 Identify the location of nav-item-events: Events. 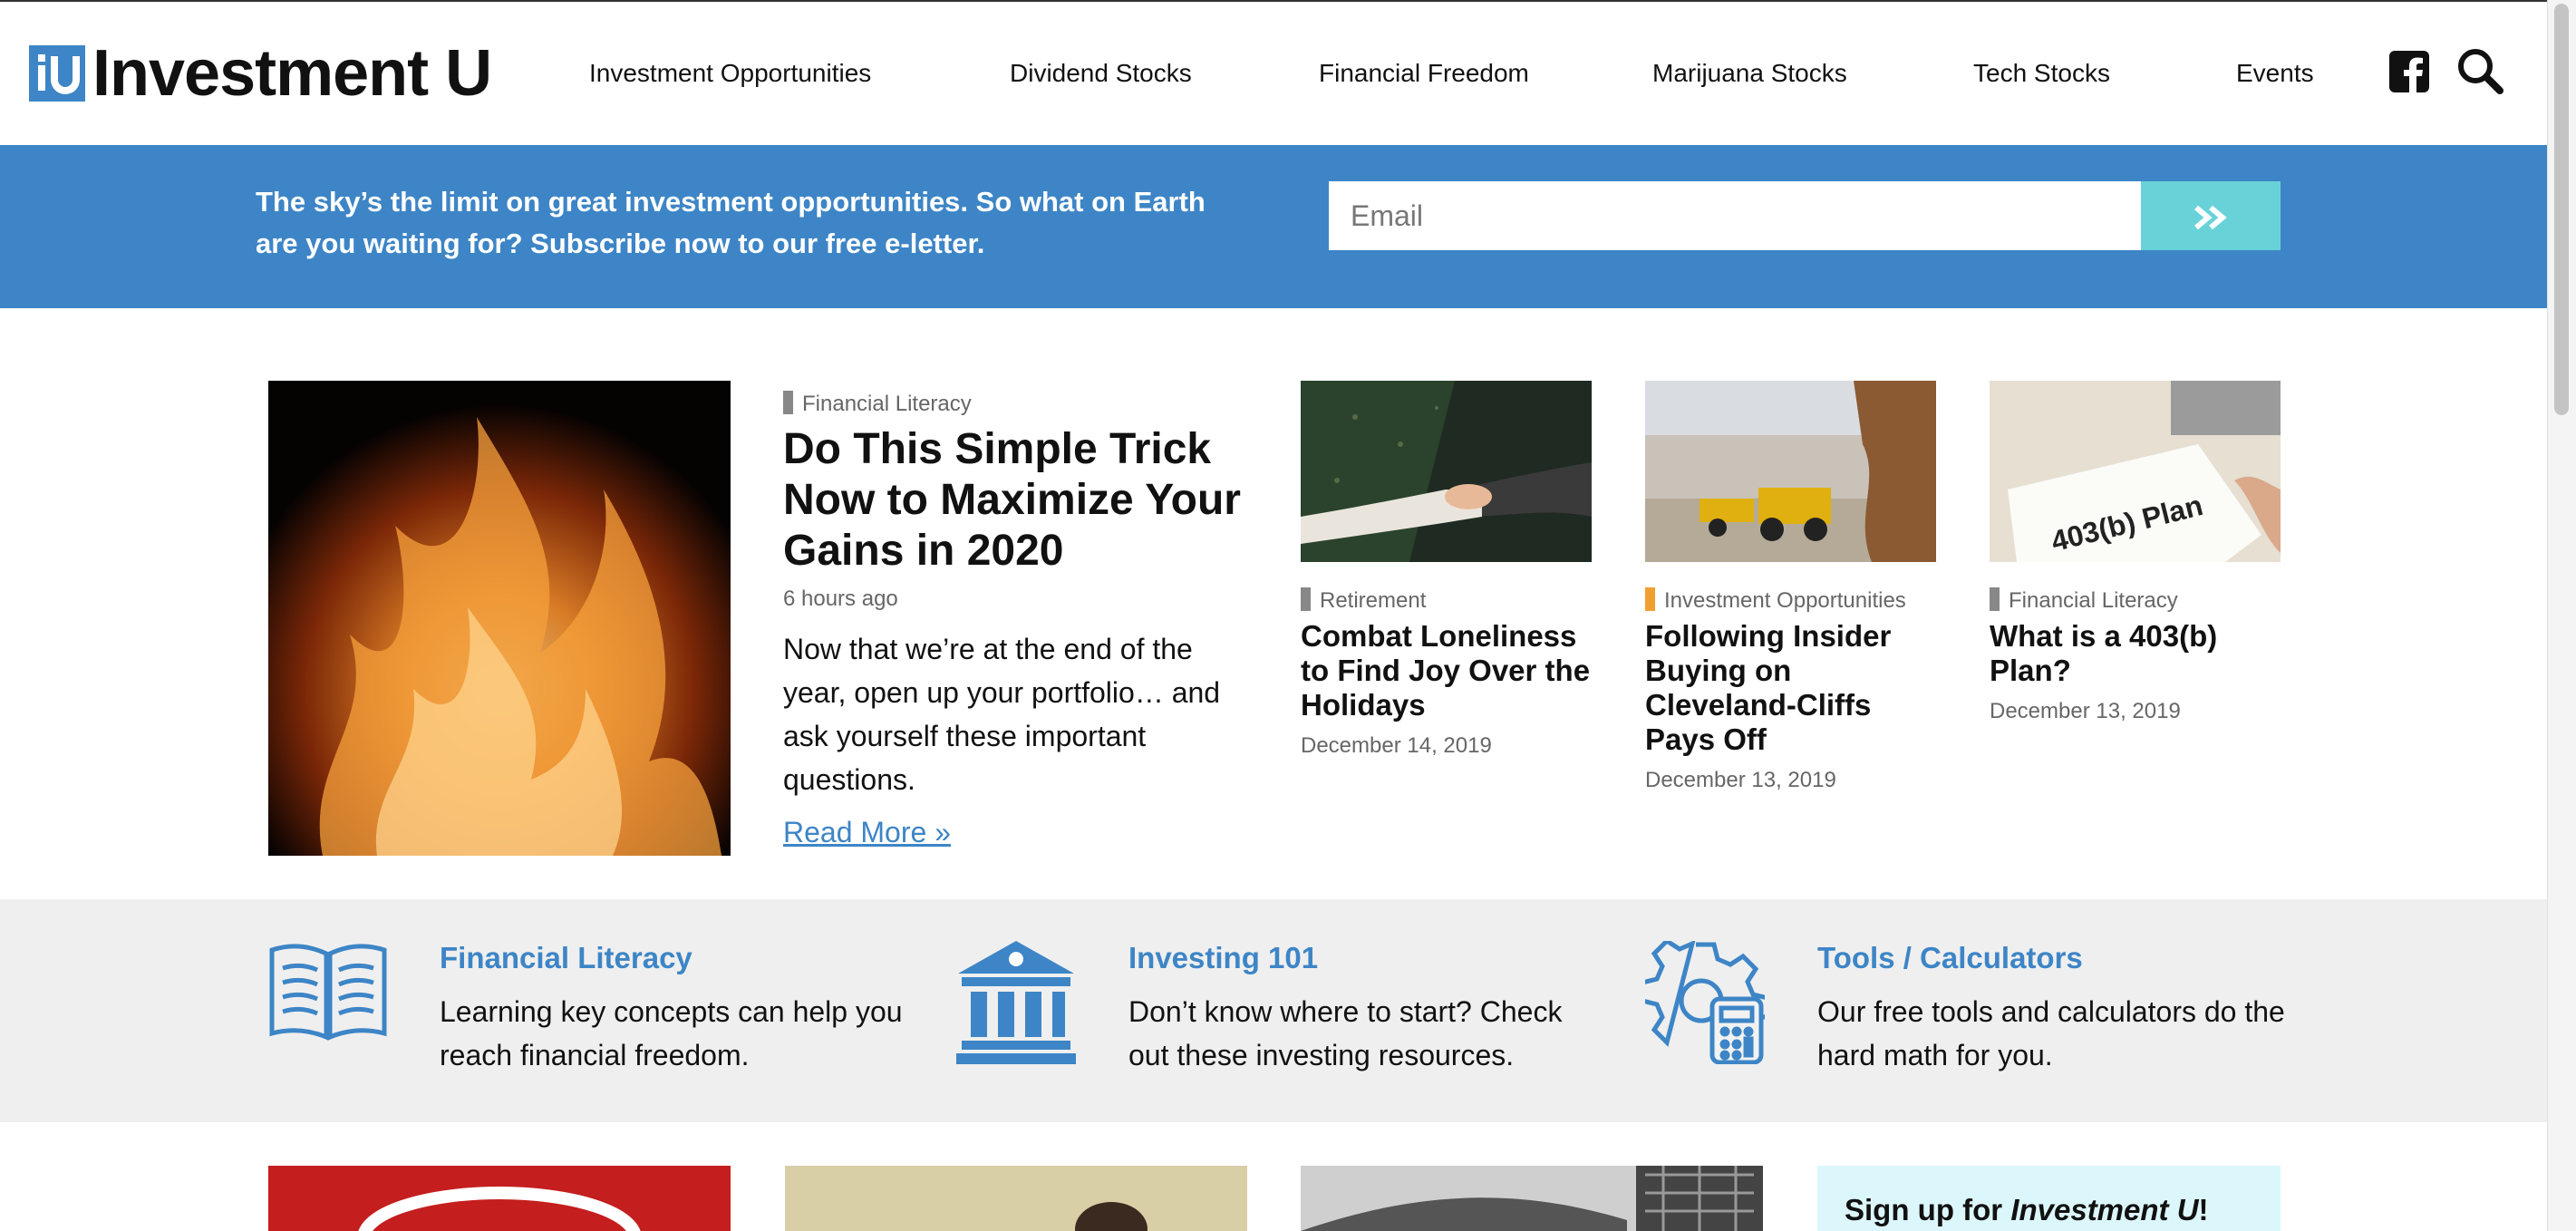
(2275, 74).